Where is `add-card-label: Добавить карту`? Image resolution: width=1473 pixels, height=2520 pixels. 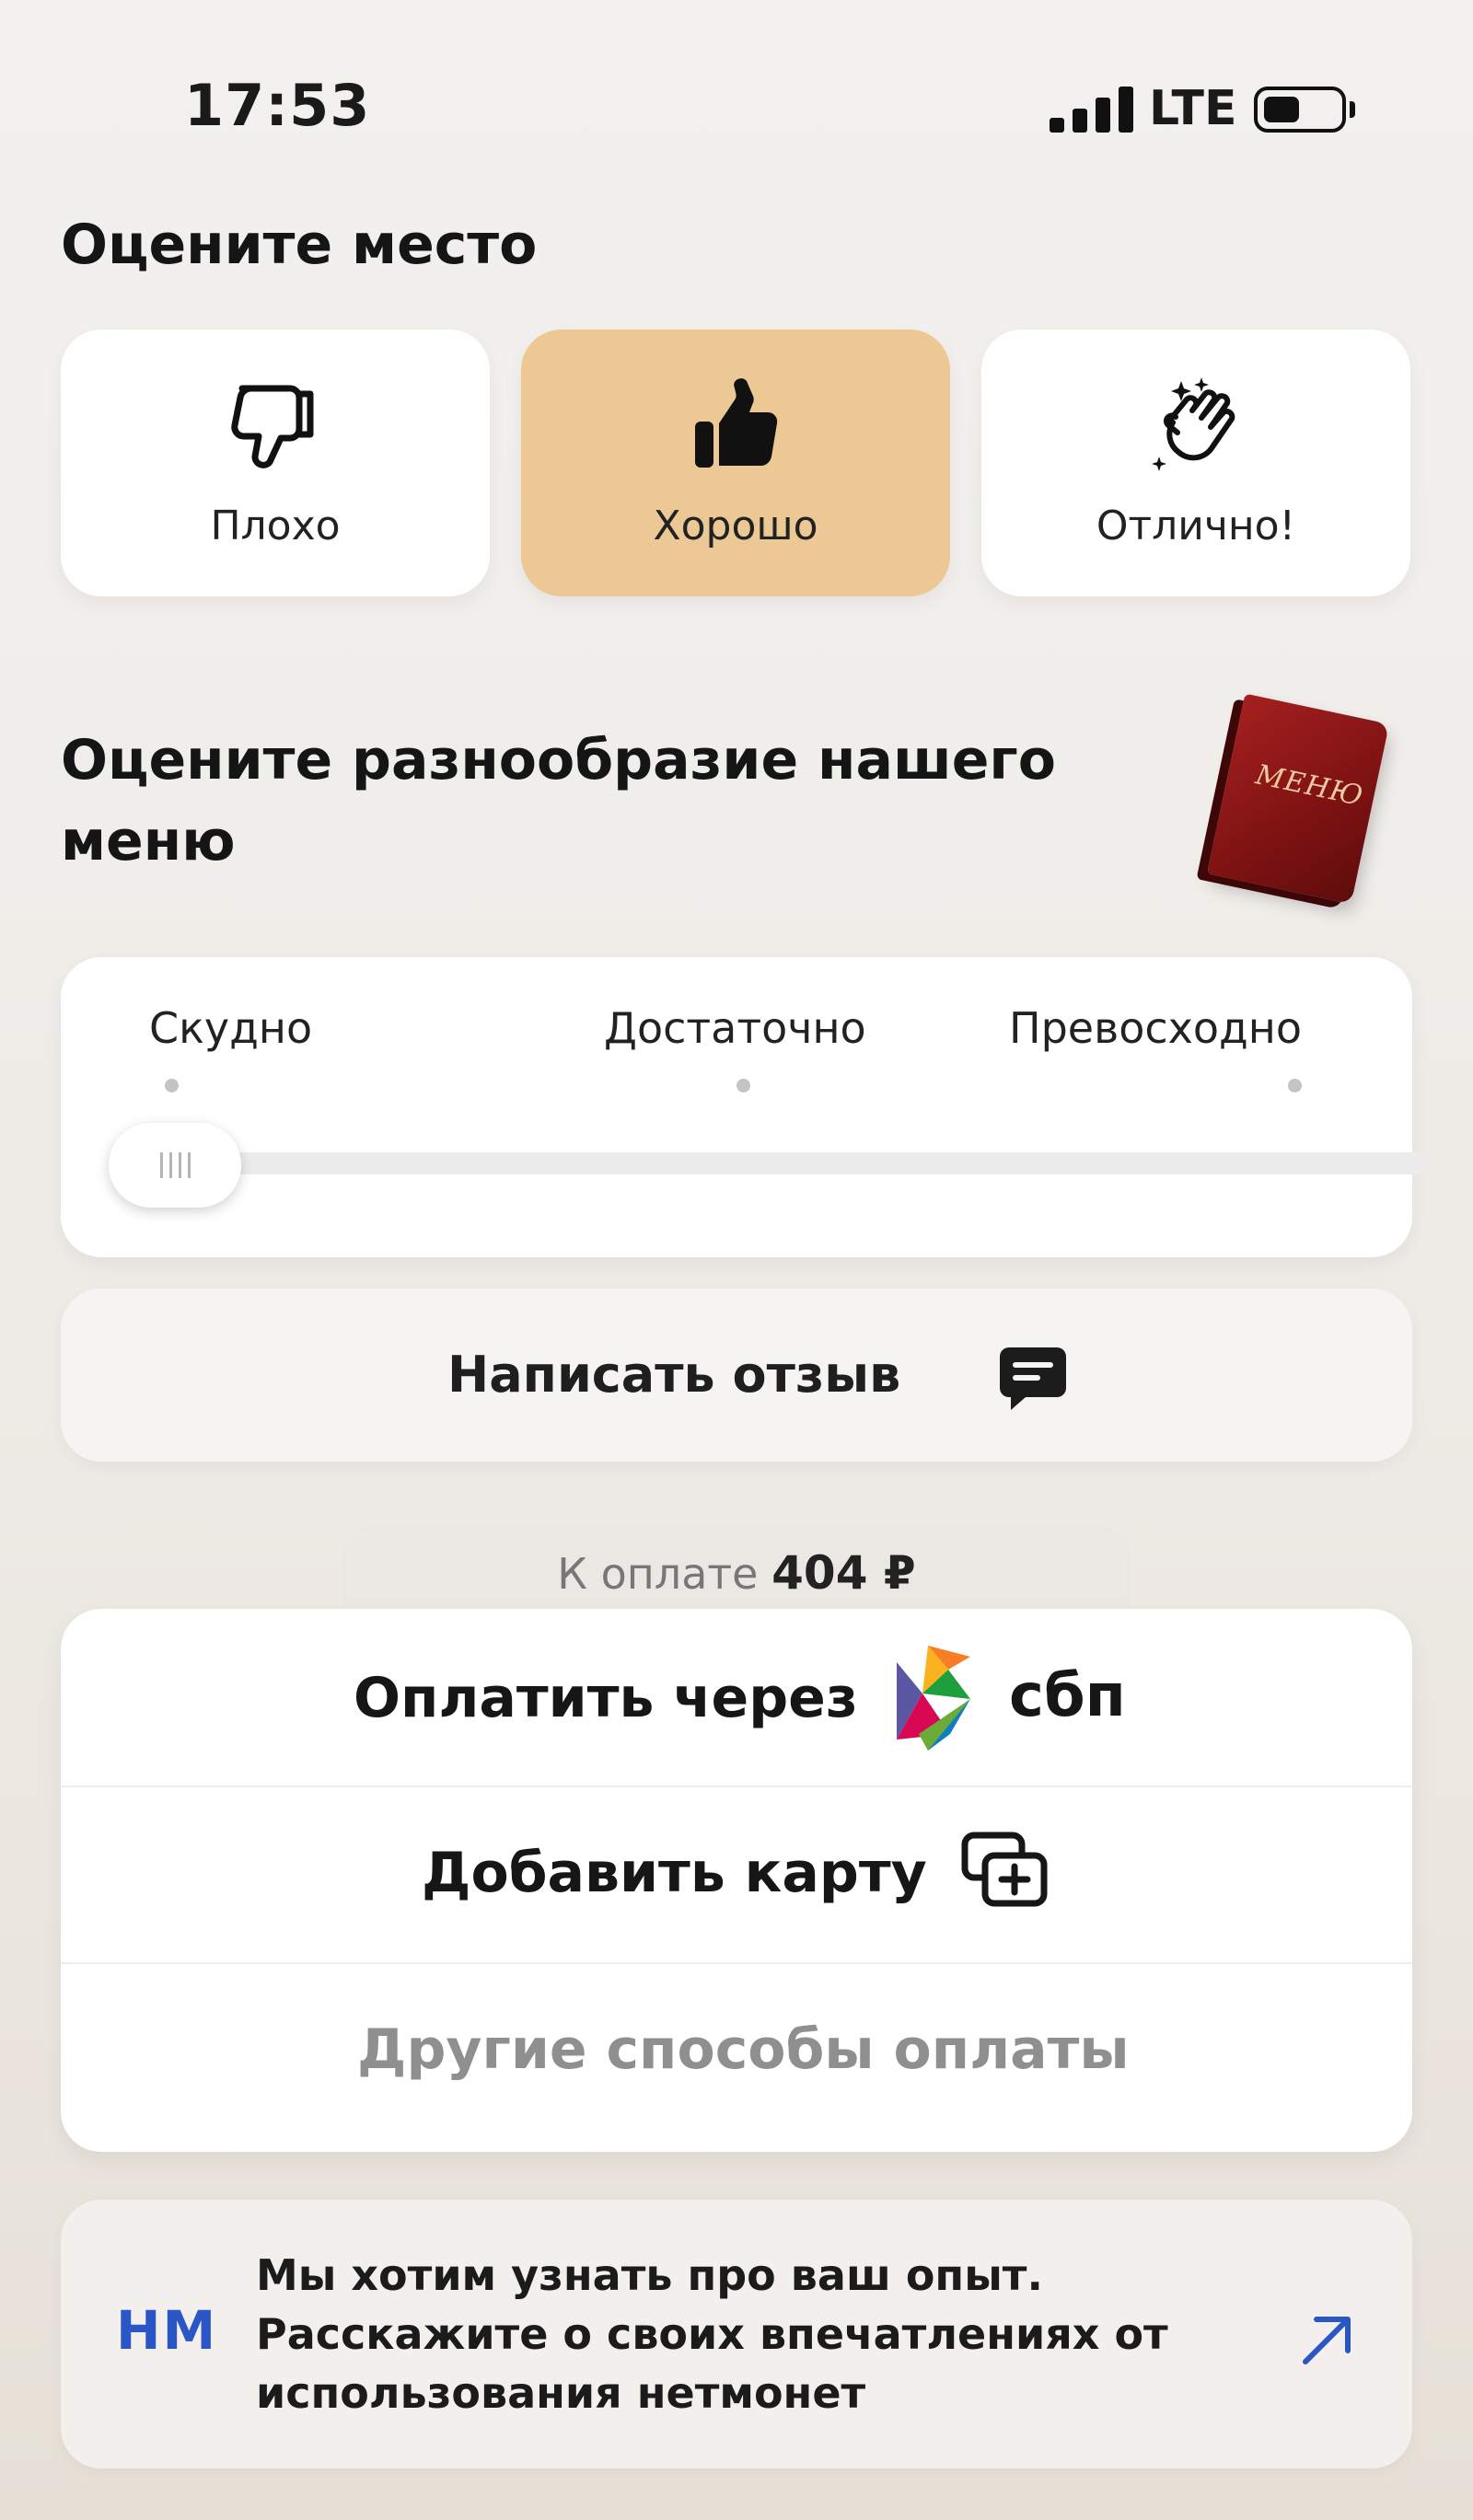
add-card-label: Добавить карту is located at coordinates (674, 1873).